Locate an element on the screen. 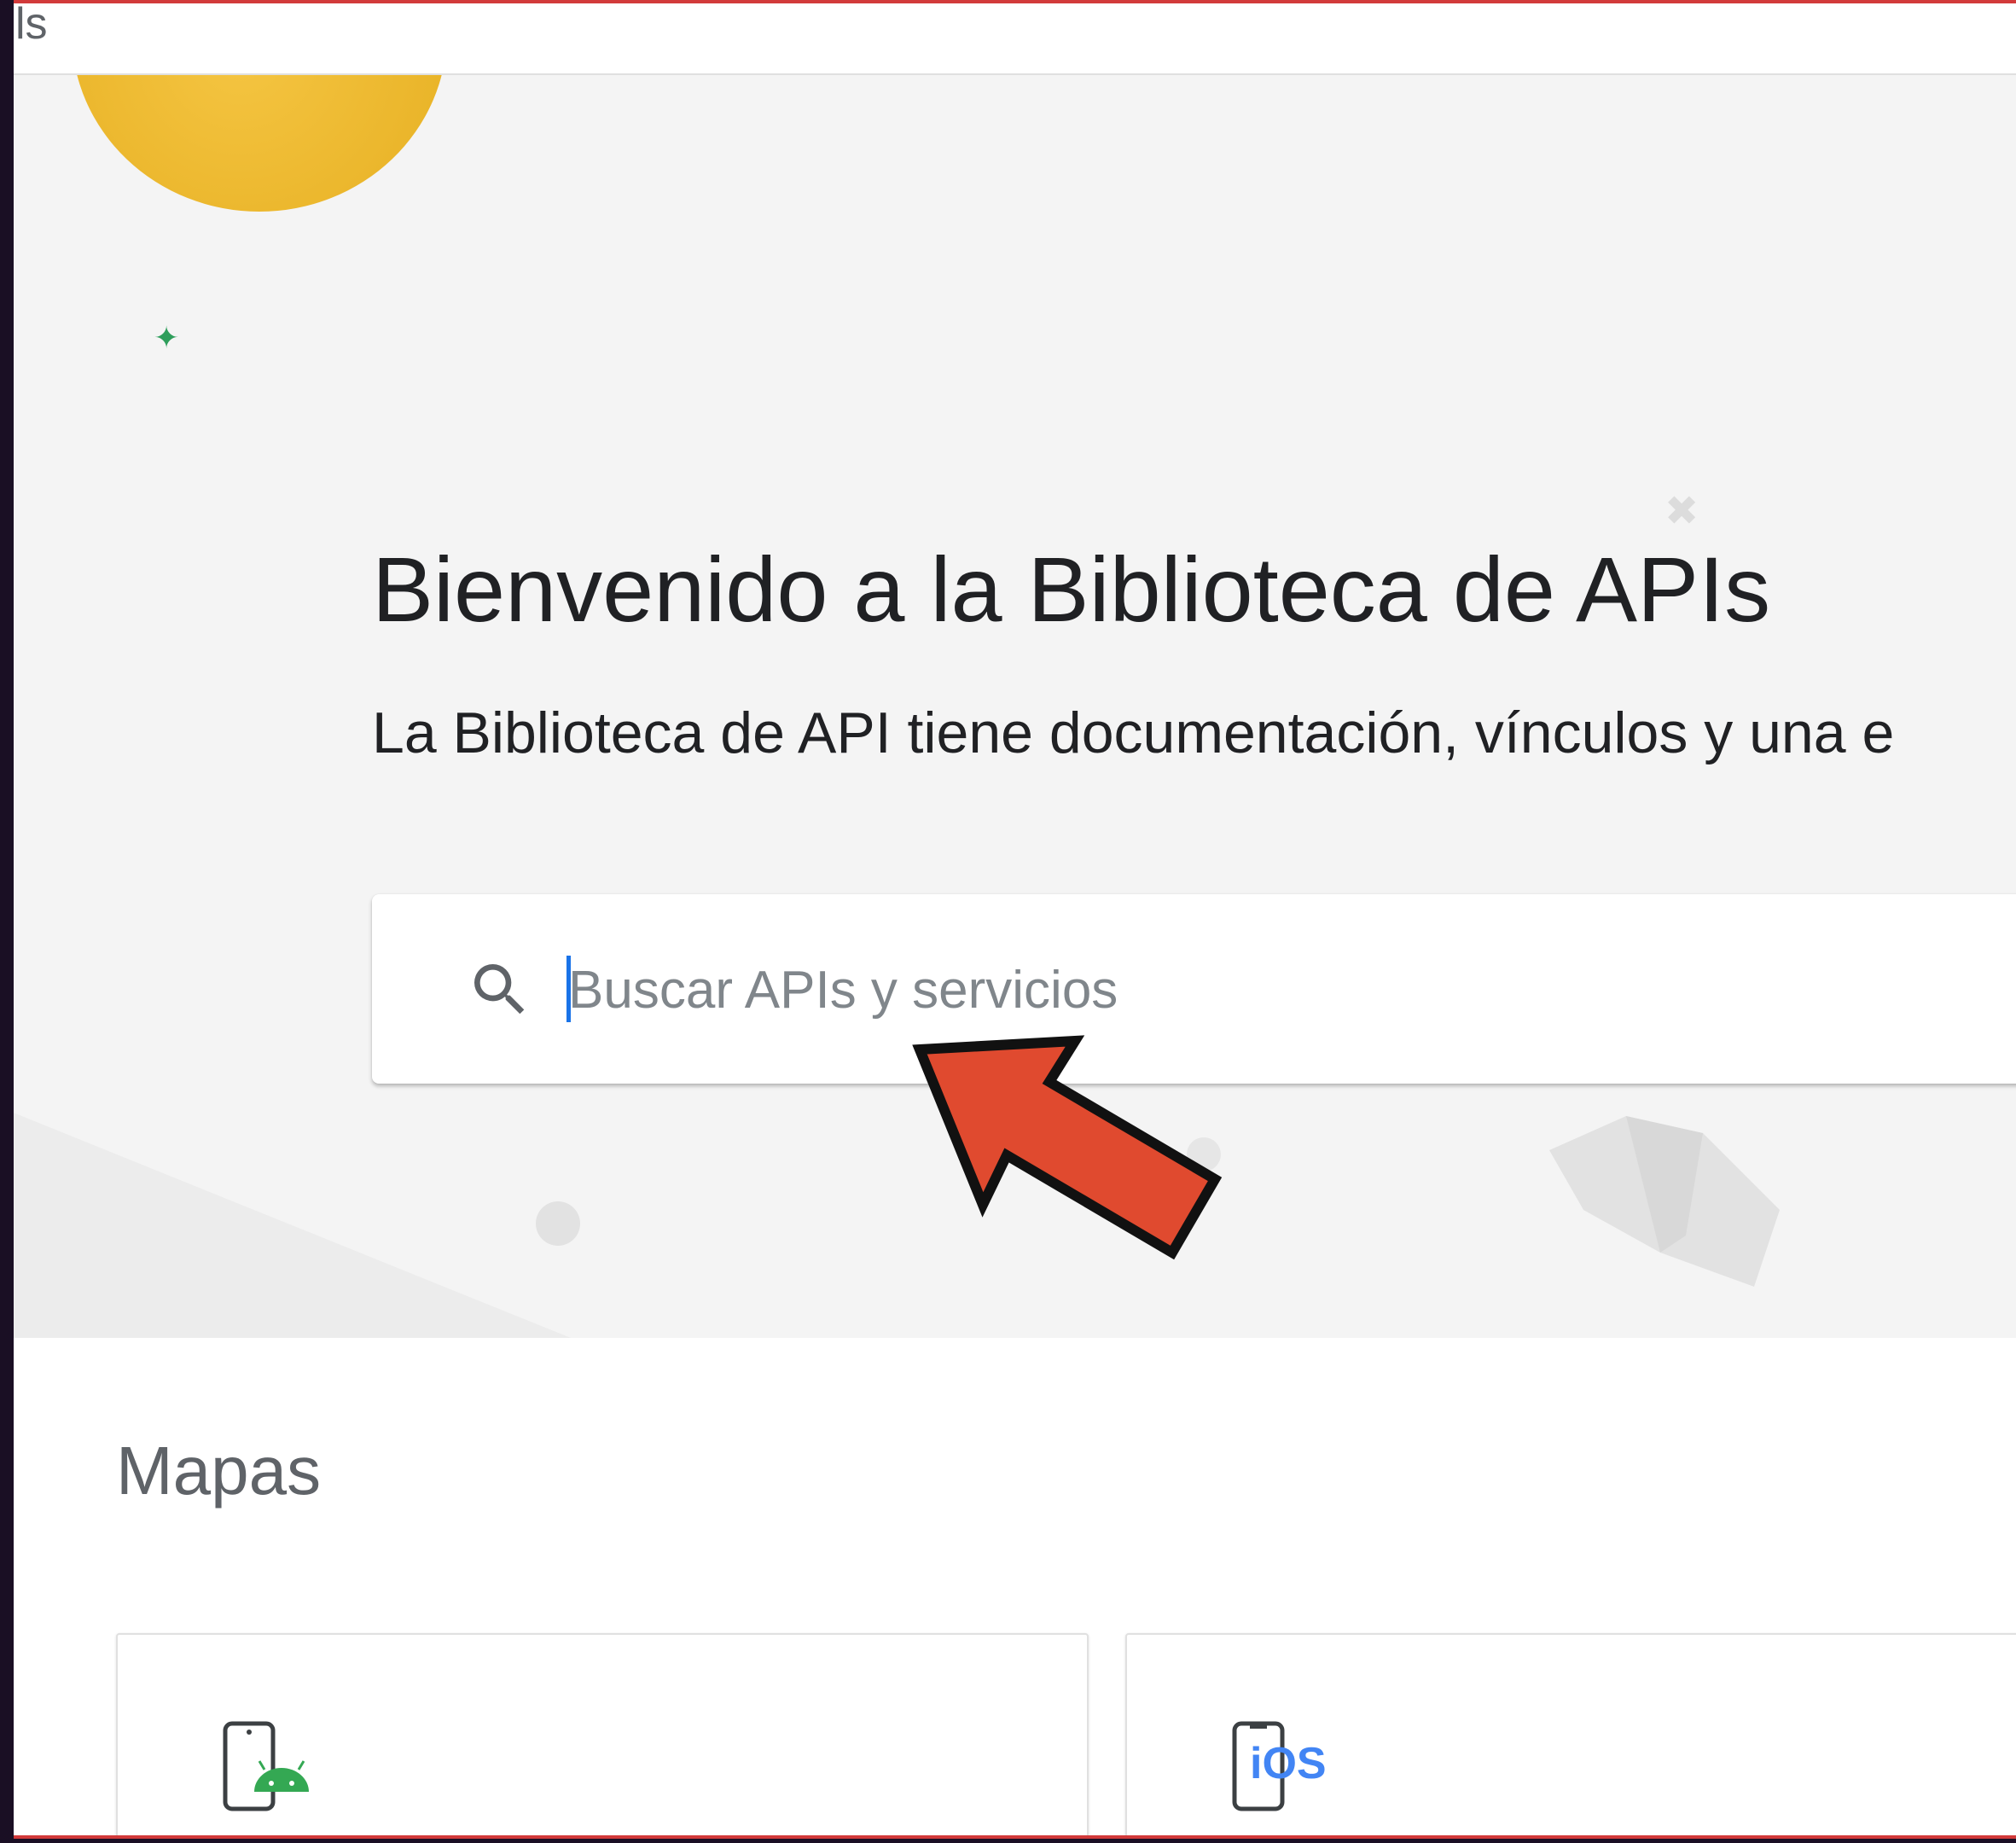 The height and width of the screenshot is (1843, 2016). decorative-sun-circle is located at coordinates (259, 143).